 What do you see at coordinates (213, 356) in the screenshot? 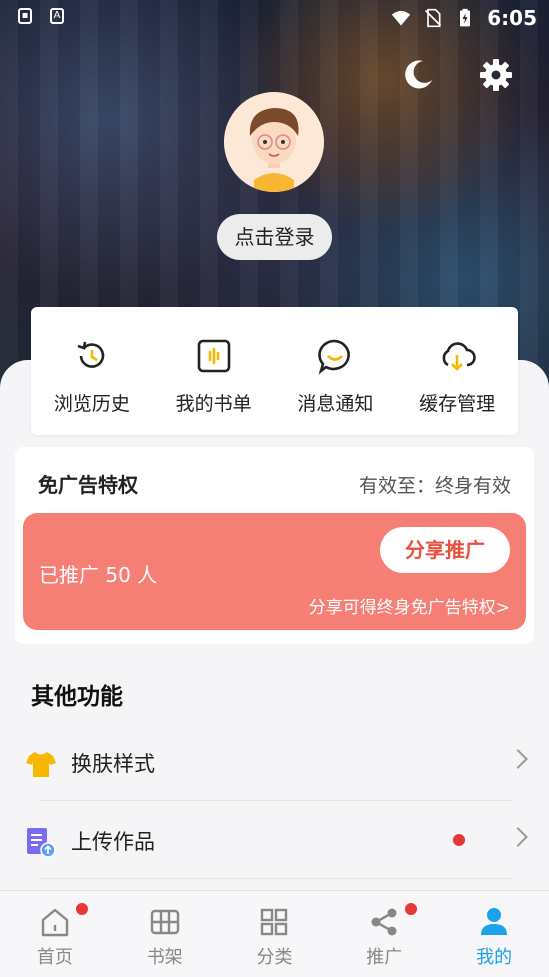
I see `booklist-icon` at bounding box center [213, 356].